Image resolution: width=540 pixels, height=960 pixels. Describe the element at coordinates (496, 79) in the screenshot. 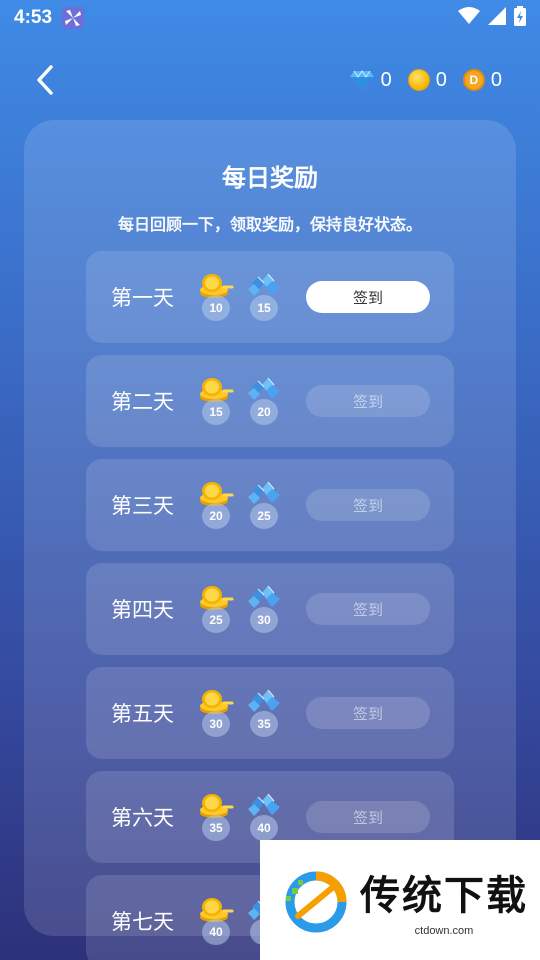

I see `d-coin-count: 0` at that location.